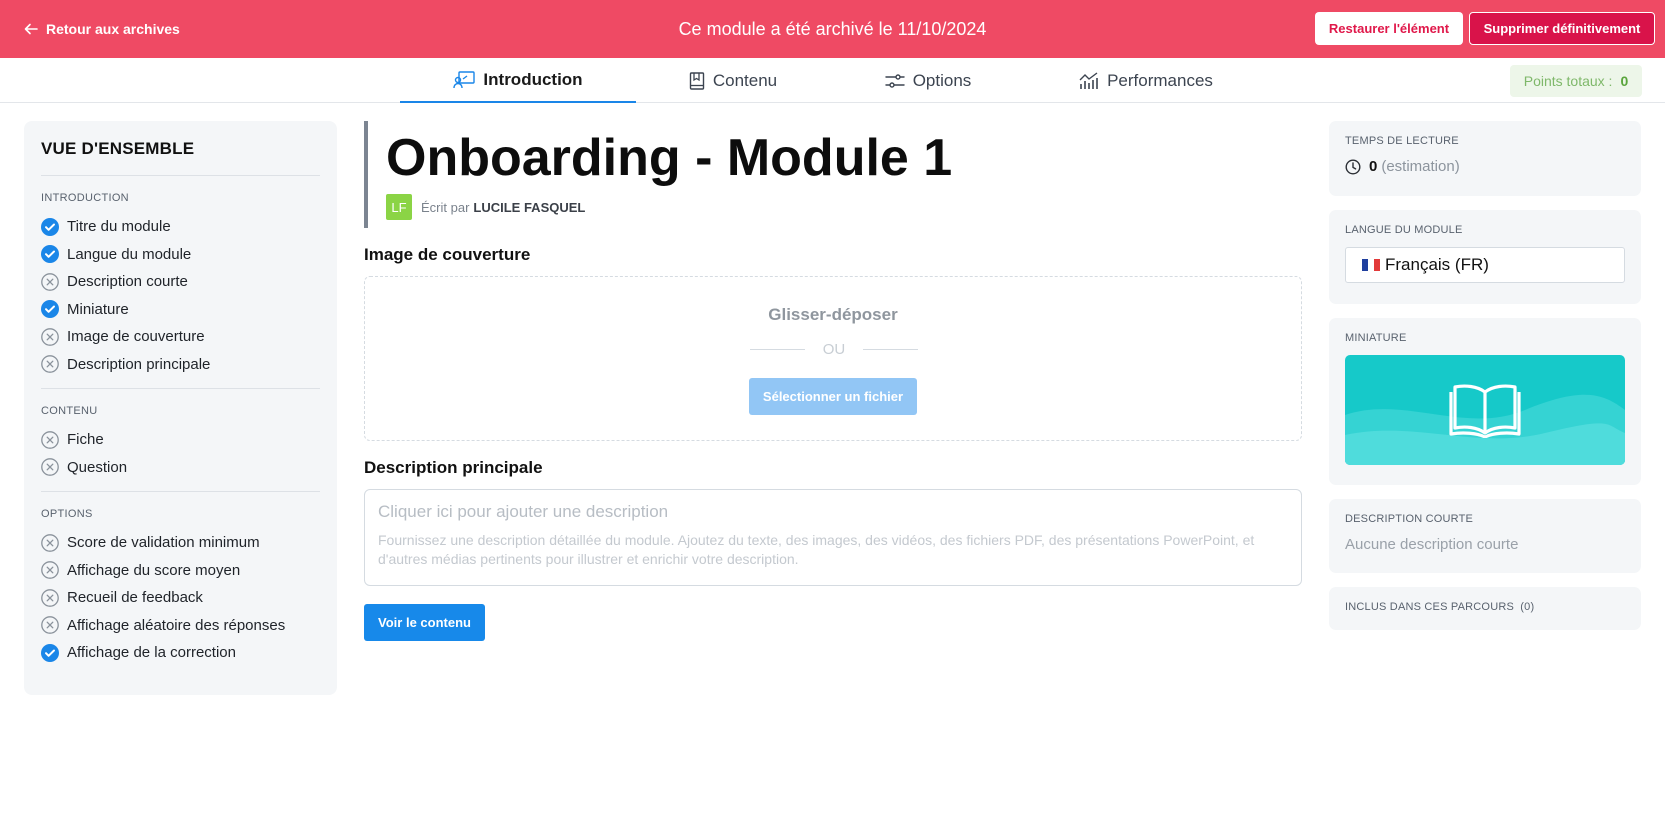  What do you see at coordinates (1527, 607) in the screenshot?
I see `paths-count: (0)` at bounding box center [1527, 607].